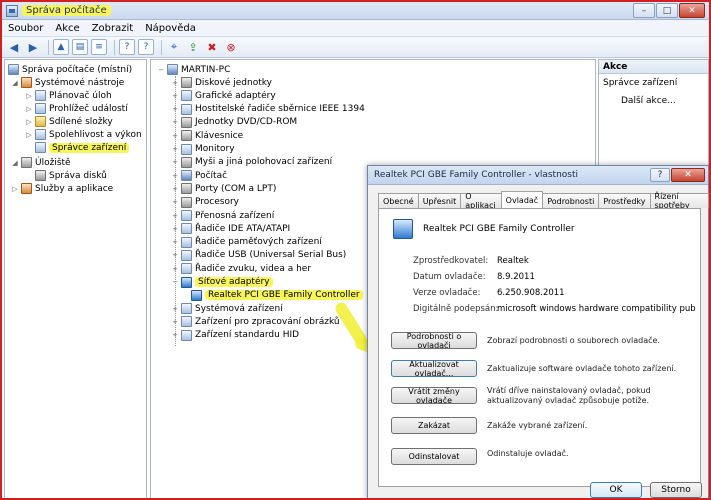 This screenshot has height=500, width=711. Describe the element at coordinates (616, 490) in the screenshot. I see `ok-button: OK` at that location.